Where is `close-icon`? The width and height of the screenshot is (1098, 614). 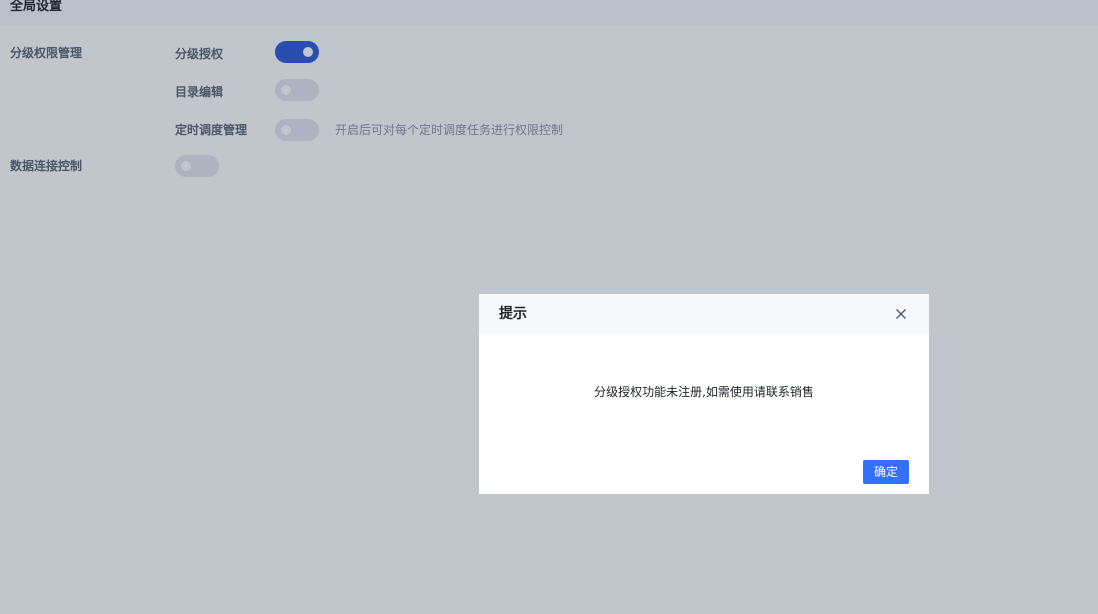 close-icon is located at coordinates (901, 314).